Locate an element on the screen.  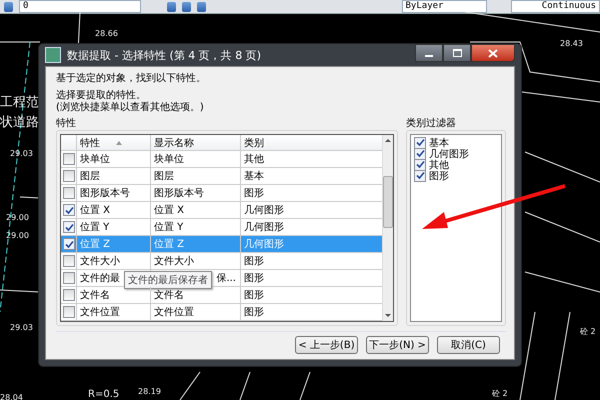
table-row: 位置 X 位置 X 几何图形 is located at coordinates (221, 210).